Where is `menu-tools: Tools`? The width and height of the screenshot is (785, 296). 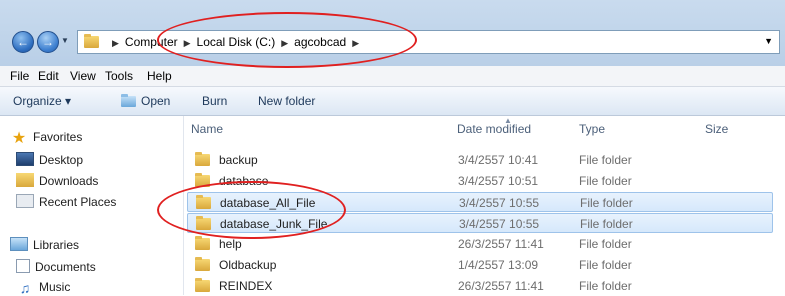 menu-tools: Tools is located at coordinates (119, 76).